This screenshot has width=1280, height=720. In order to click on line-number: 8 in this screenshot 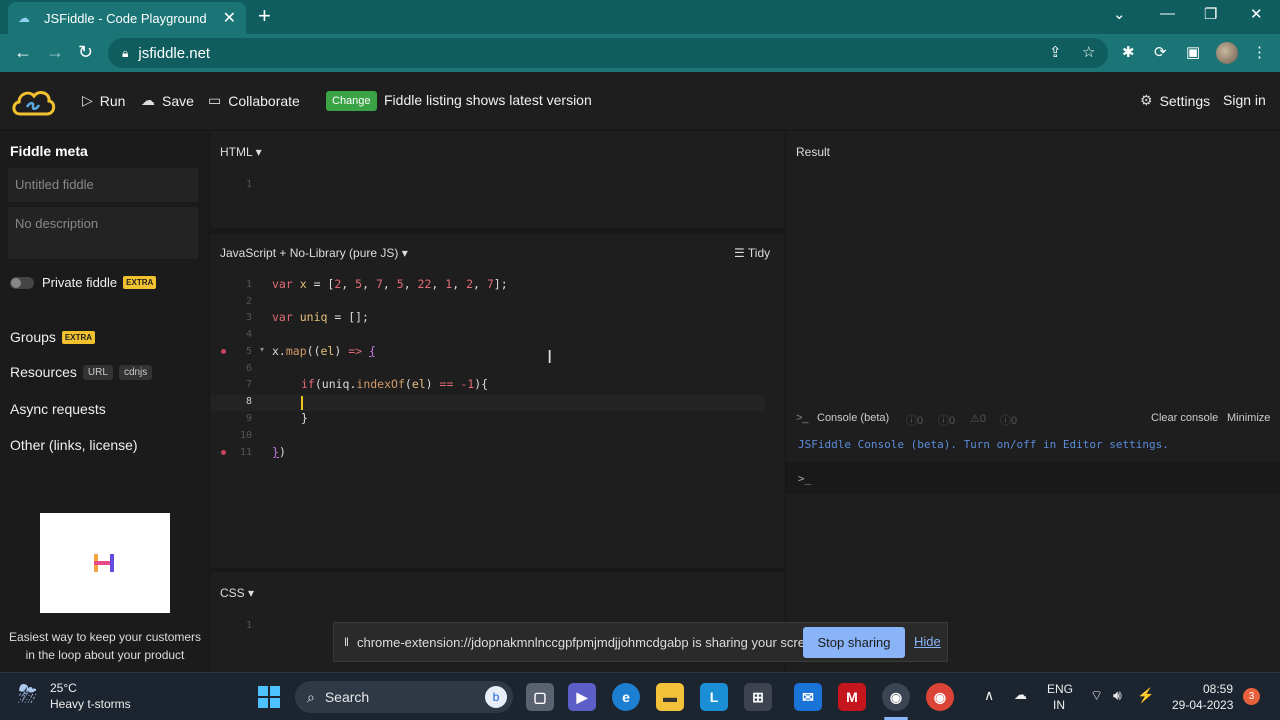, I will do `click(248, 401)`.